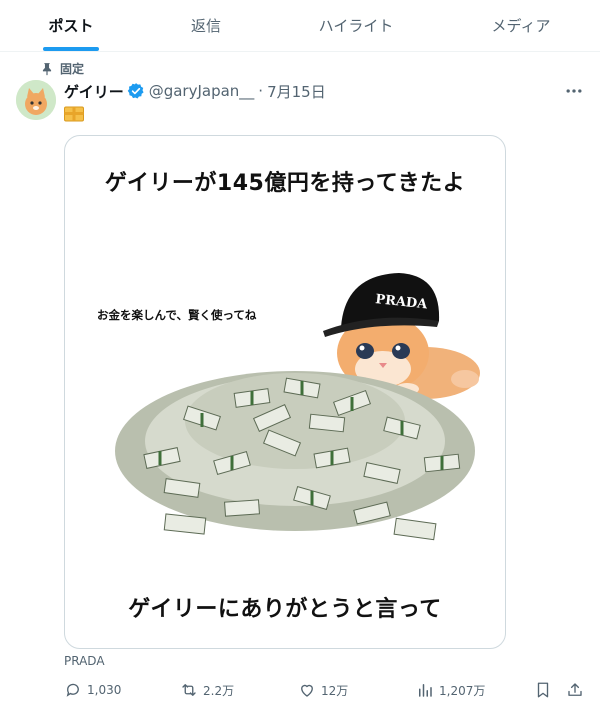 The width and height of the screenshot is (600, 711). I want to click on tab-media: メディア, so click(521, 25).